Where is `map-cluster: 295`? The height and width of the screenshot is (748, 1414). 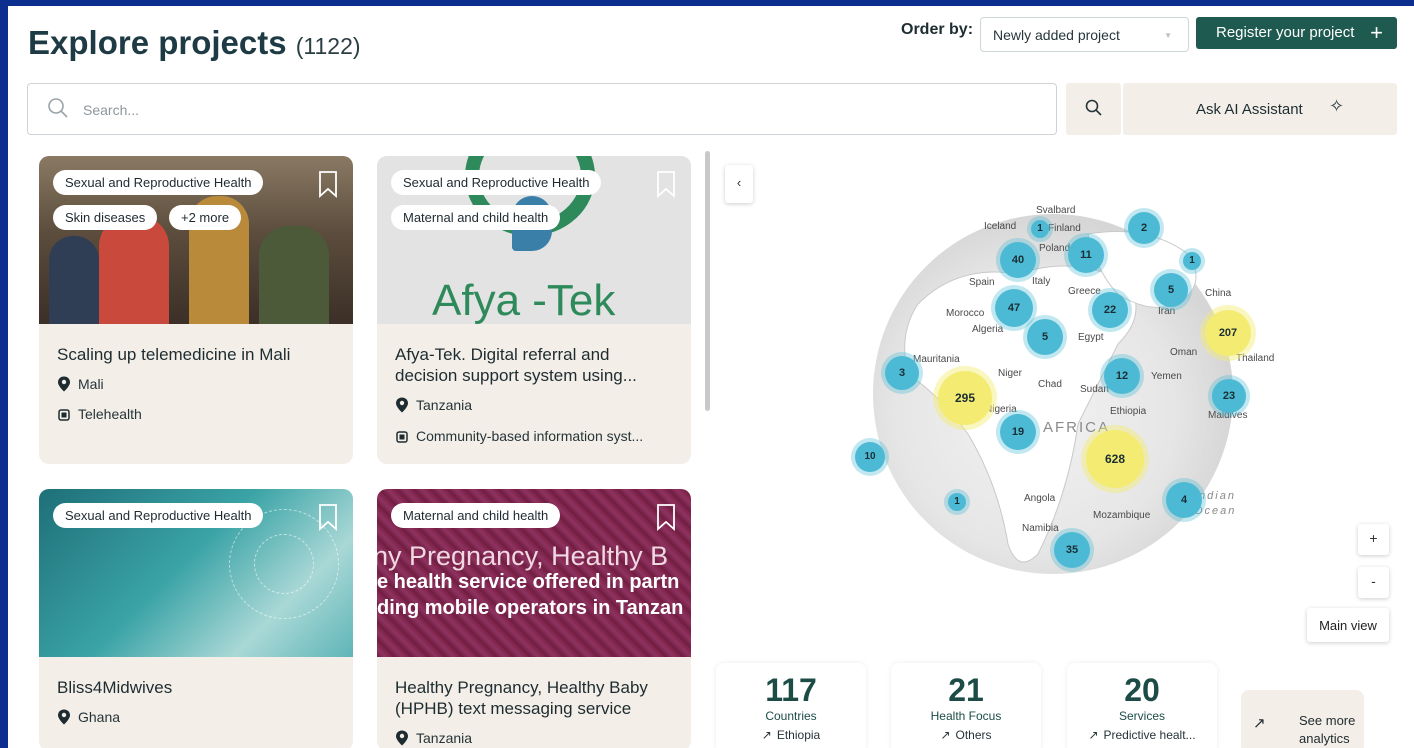 map-cluster: 295 is located at coordinates (965, 398).